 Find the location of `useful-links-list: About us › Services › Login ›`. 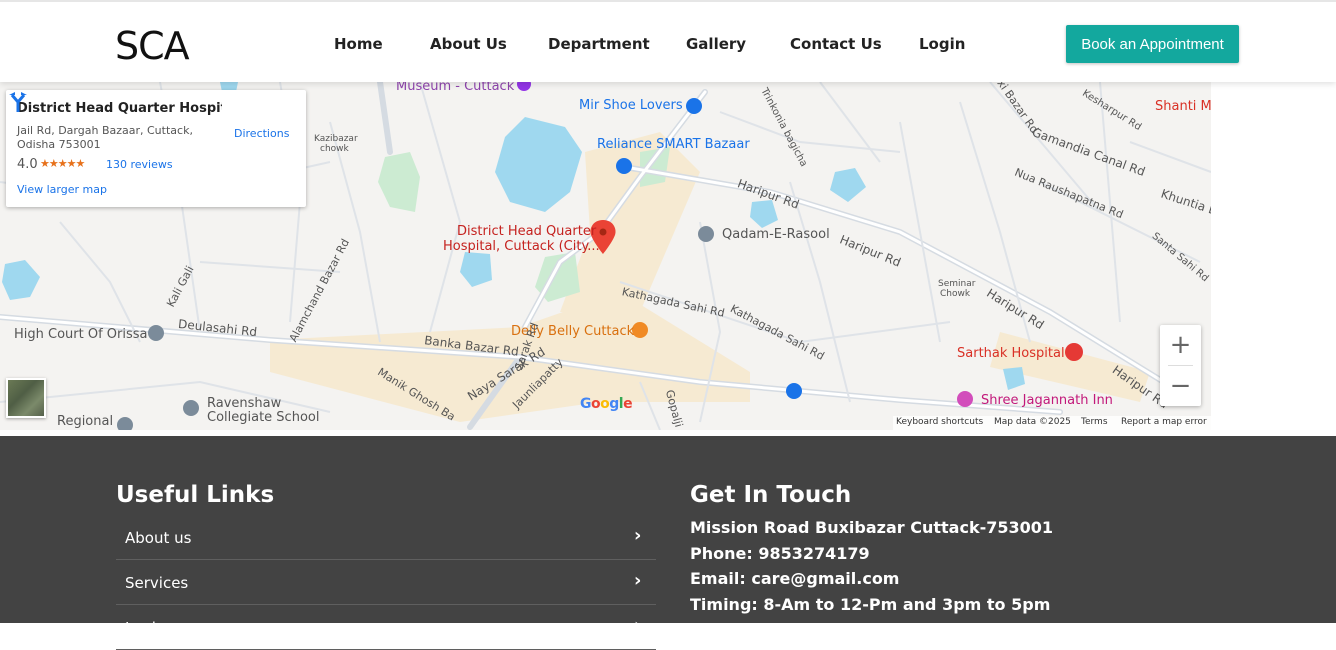

useful-links-list: About us › Services › Login › is located at coordinates (386, 582).